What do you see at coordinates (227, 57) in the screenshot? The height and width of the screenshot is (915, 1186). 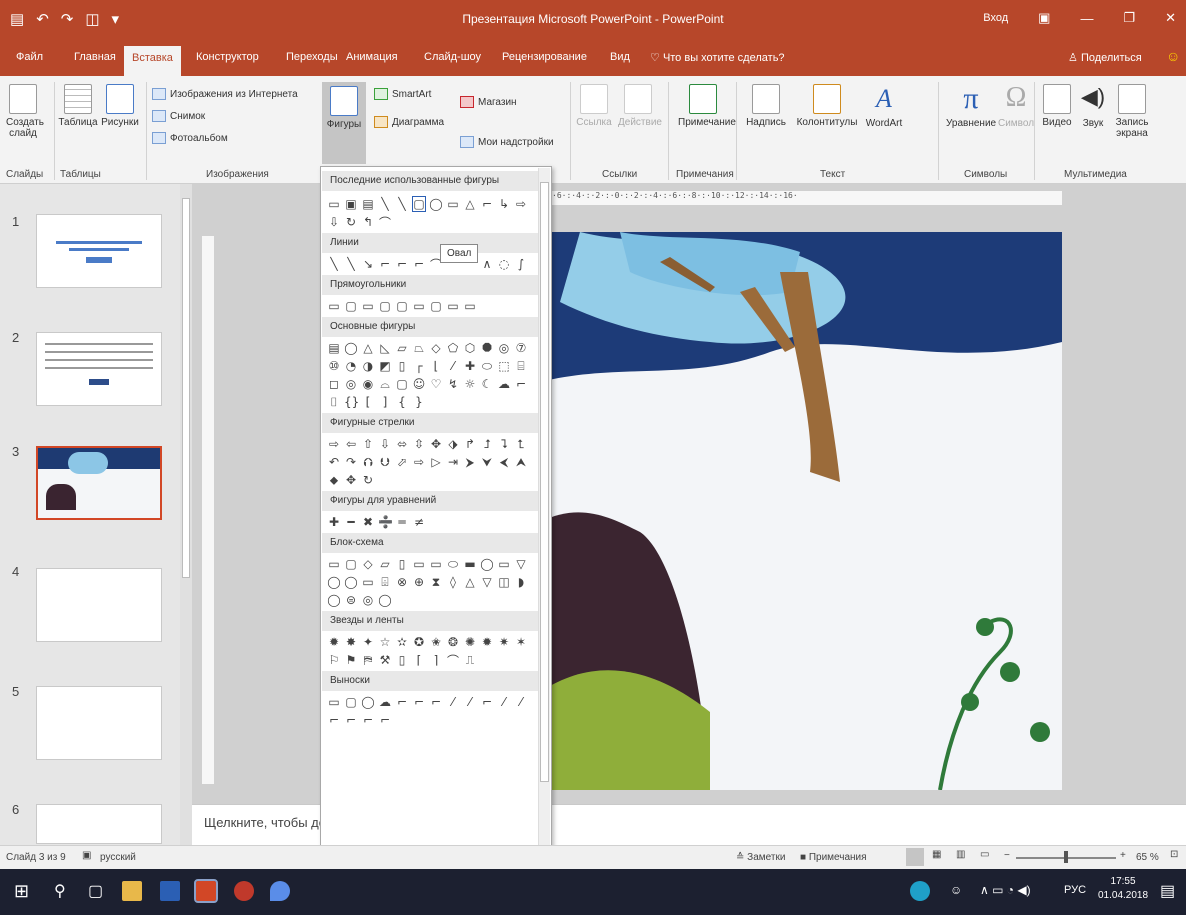 I see `tab-design: Конструктор` at bounding box center [227, 57].